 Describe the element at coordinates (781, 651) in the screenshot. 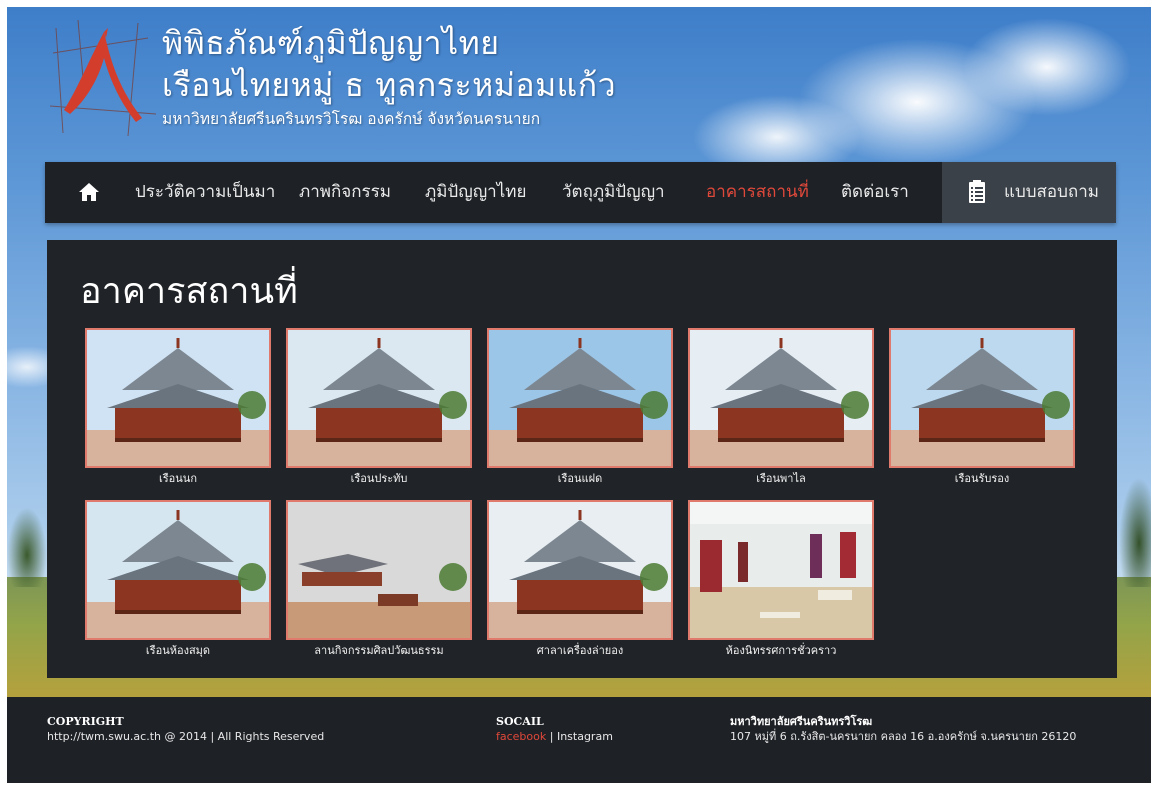

I see `gallery-caption: ห้องนิทรรศการชั่วคราว` at that location.